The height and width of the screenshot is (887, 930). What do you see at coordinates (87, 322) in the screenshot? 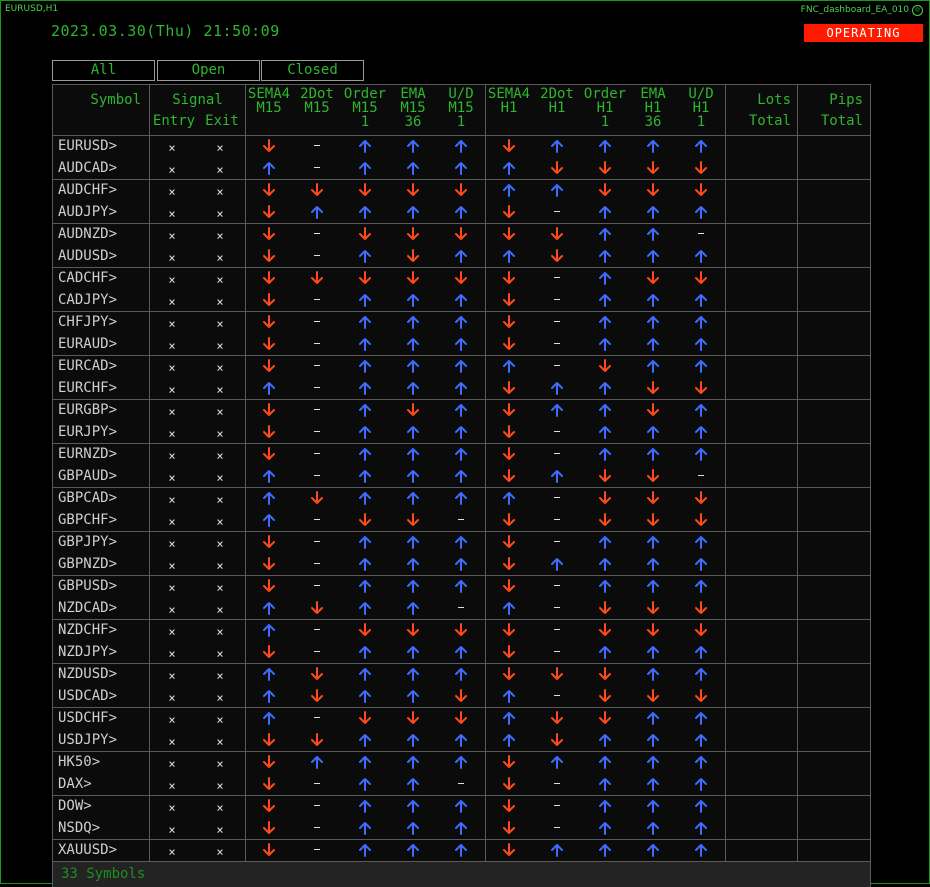
I see `symbol-link: CHFJPY>` at bounding box center [87, 322].